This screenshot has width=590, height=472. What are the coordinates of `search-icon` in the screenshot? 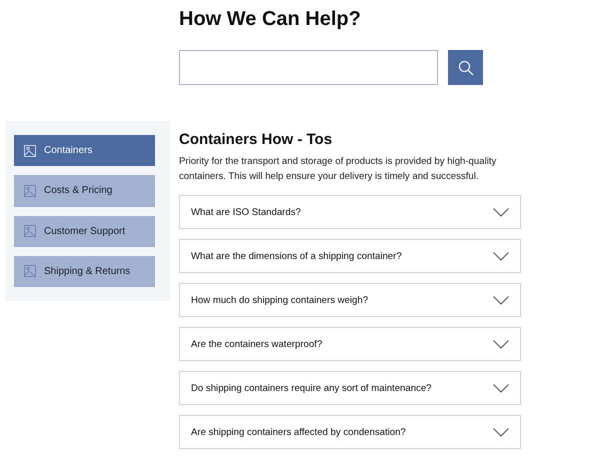 It's located at (466, 68).